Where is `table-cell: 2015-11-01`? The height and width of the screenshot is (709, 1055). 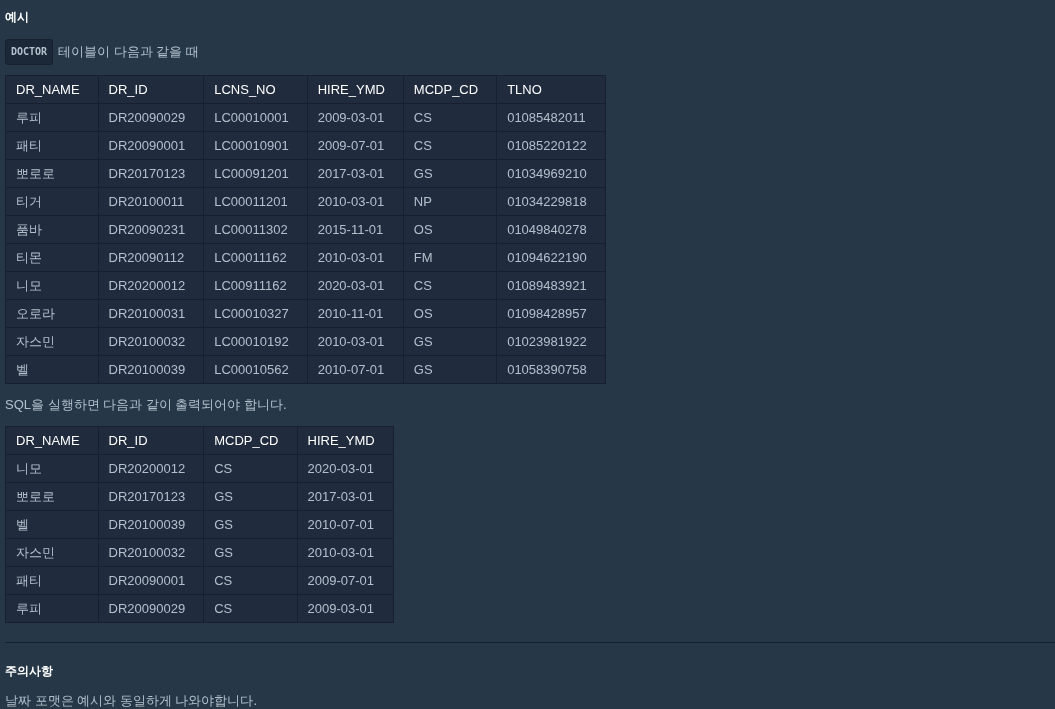
table-cell: 2015-11-01 is located at coordinates (355, 229).